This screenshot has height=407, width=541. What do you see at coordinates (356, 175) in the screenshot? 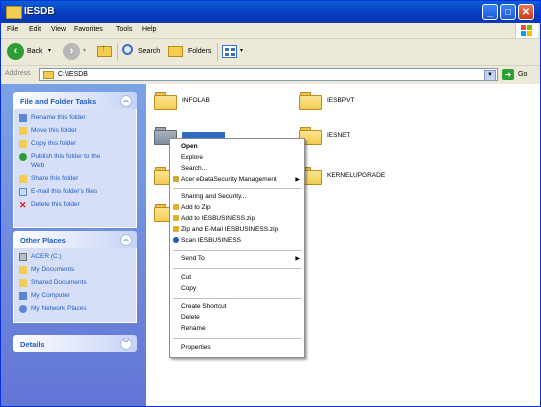
I see `folder-label: KERNELUPGRADE` at bounding box center [356, 175].